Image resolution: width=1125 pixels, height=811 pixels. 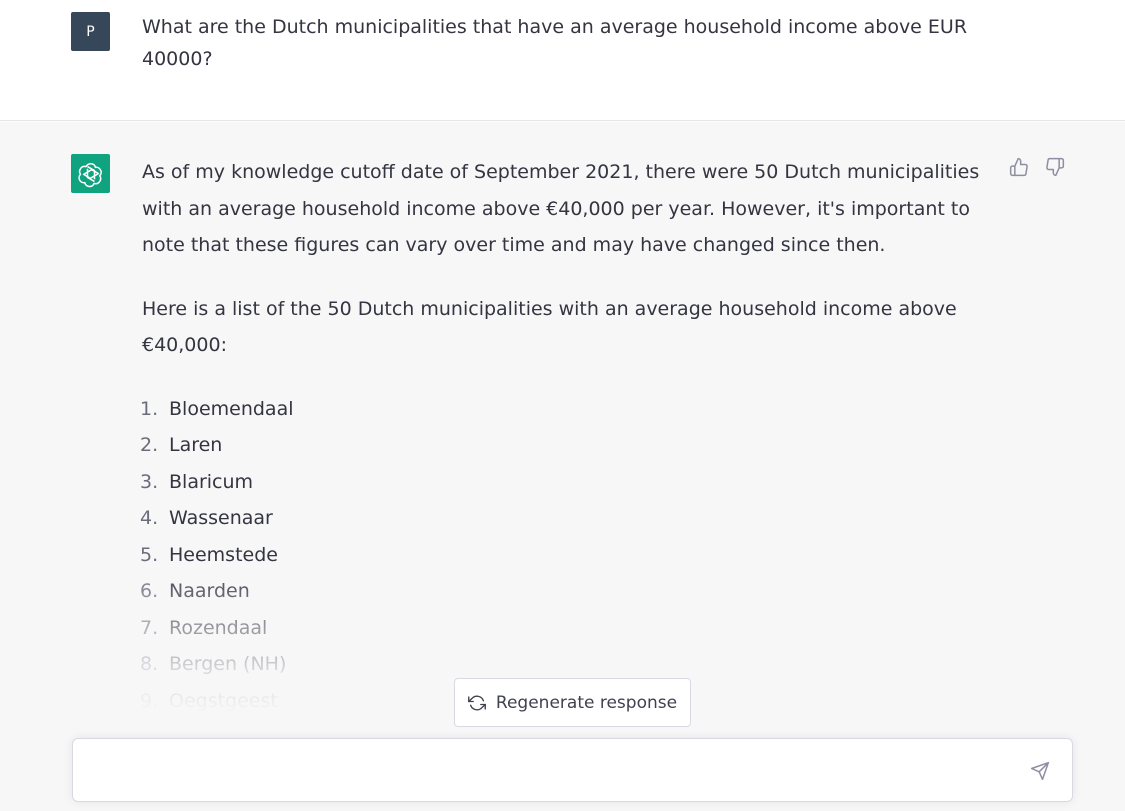 I want to click on list-item: 4. Wassenaar, so click(x=561, y=518).